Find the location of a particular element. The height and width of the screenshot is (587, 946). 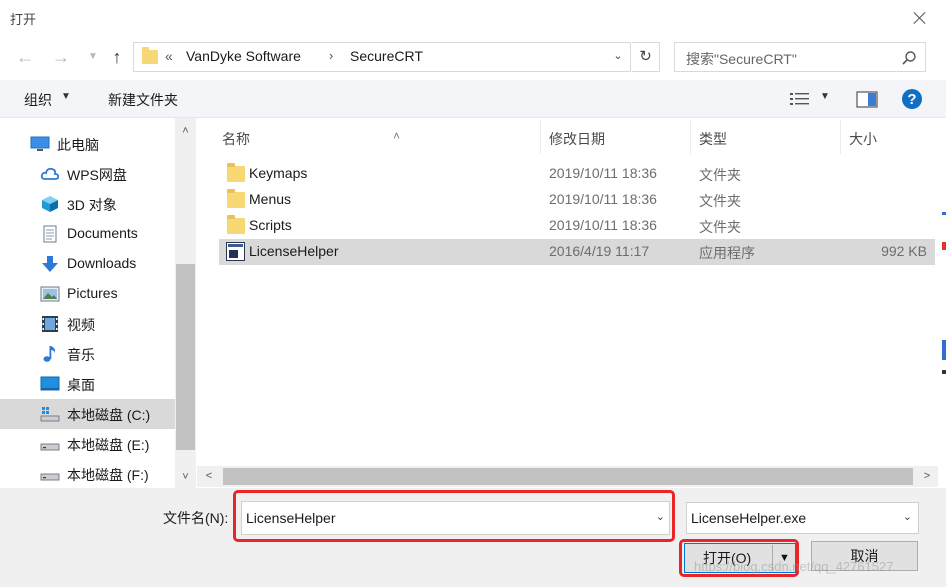

new-folder-button: 新建文件夹 is located at coordinates (143, 100).